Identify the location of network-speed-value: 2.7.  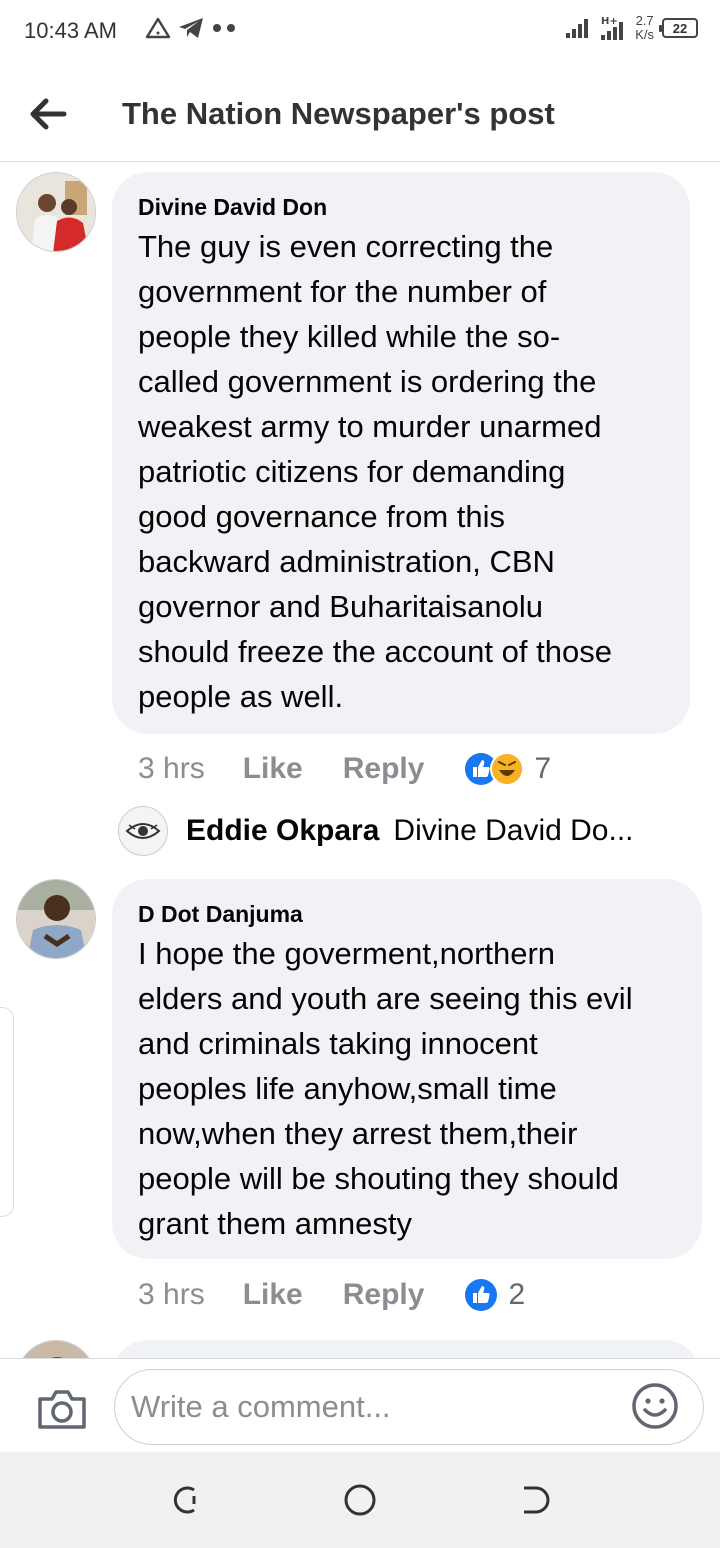
(644, 20).